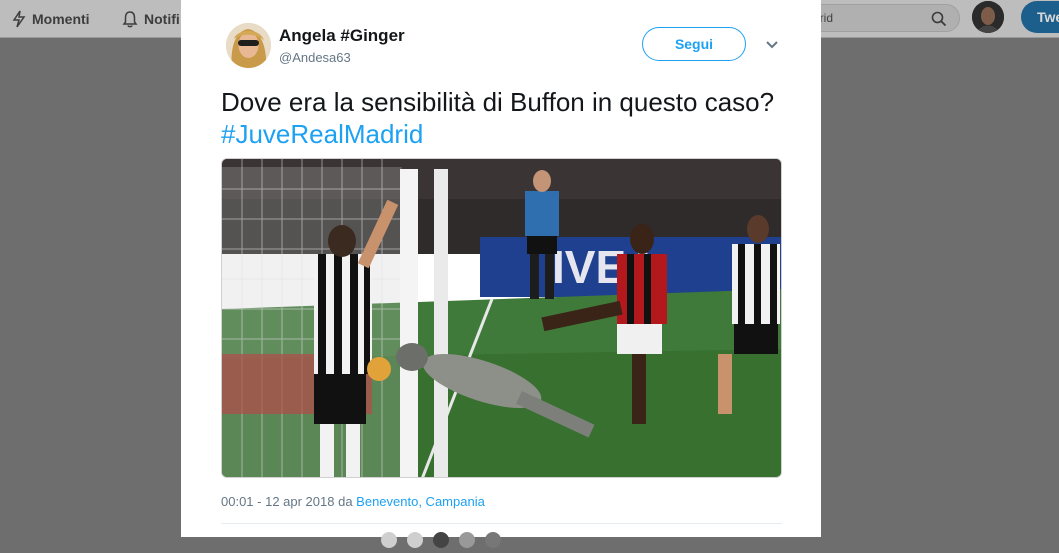 The width and height of the screenshot is (1059, 553). I want to click on compose-tweet-button: Twe, so click(1040, 17).